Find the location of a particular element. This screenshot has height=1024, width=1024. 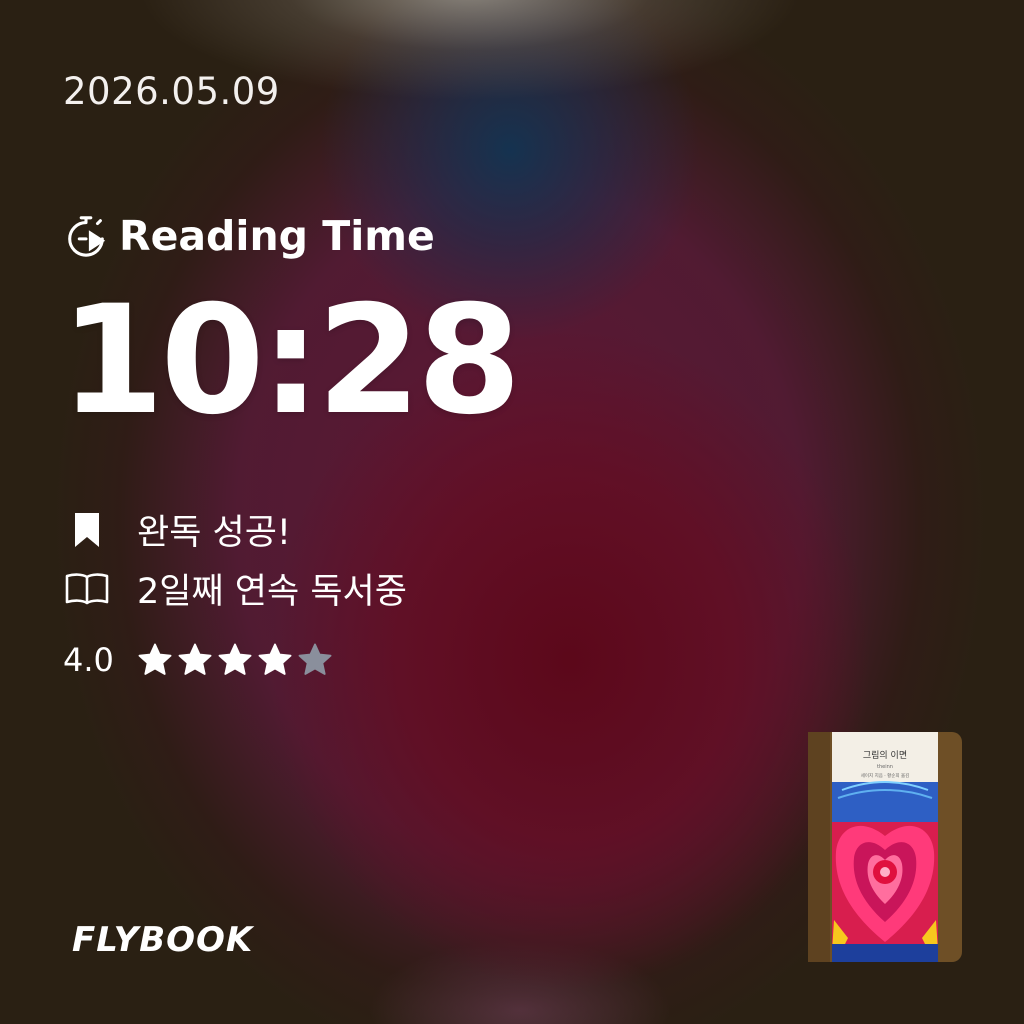

rating-stars is located at coordinates (236, 660).